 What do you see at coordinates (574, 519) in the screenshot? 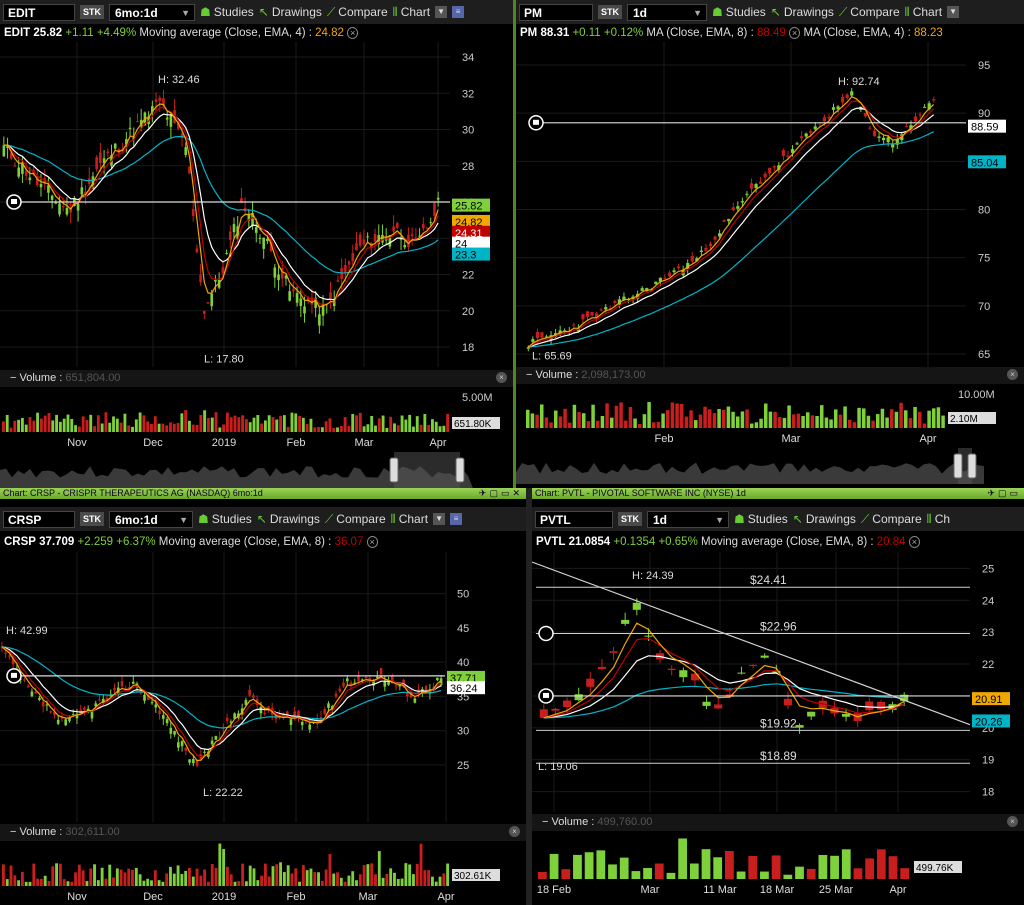
I see `symbol-input: PVTL` at bounding box center [574, 519].